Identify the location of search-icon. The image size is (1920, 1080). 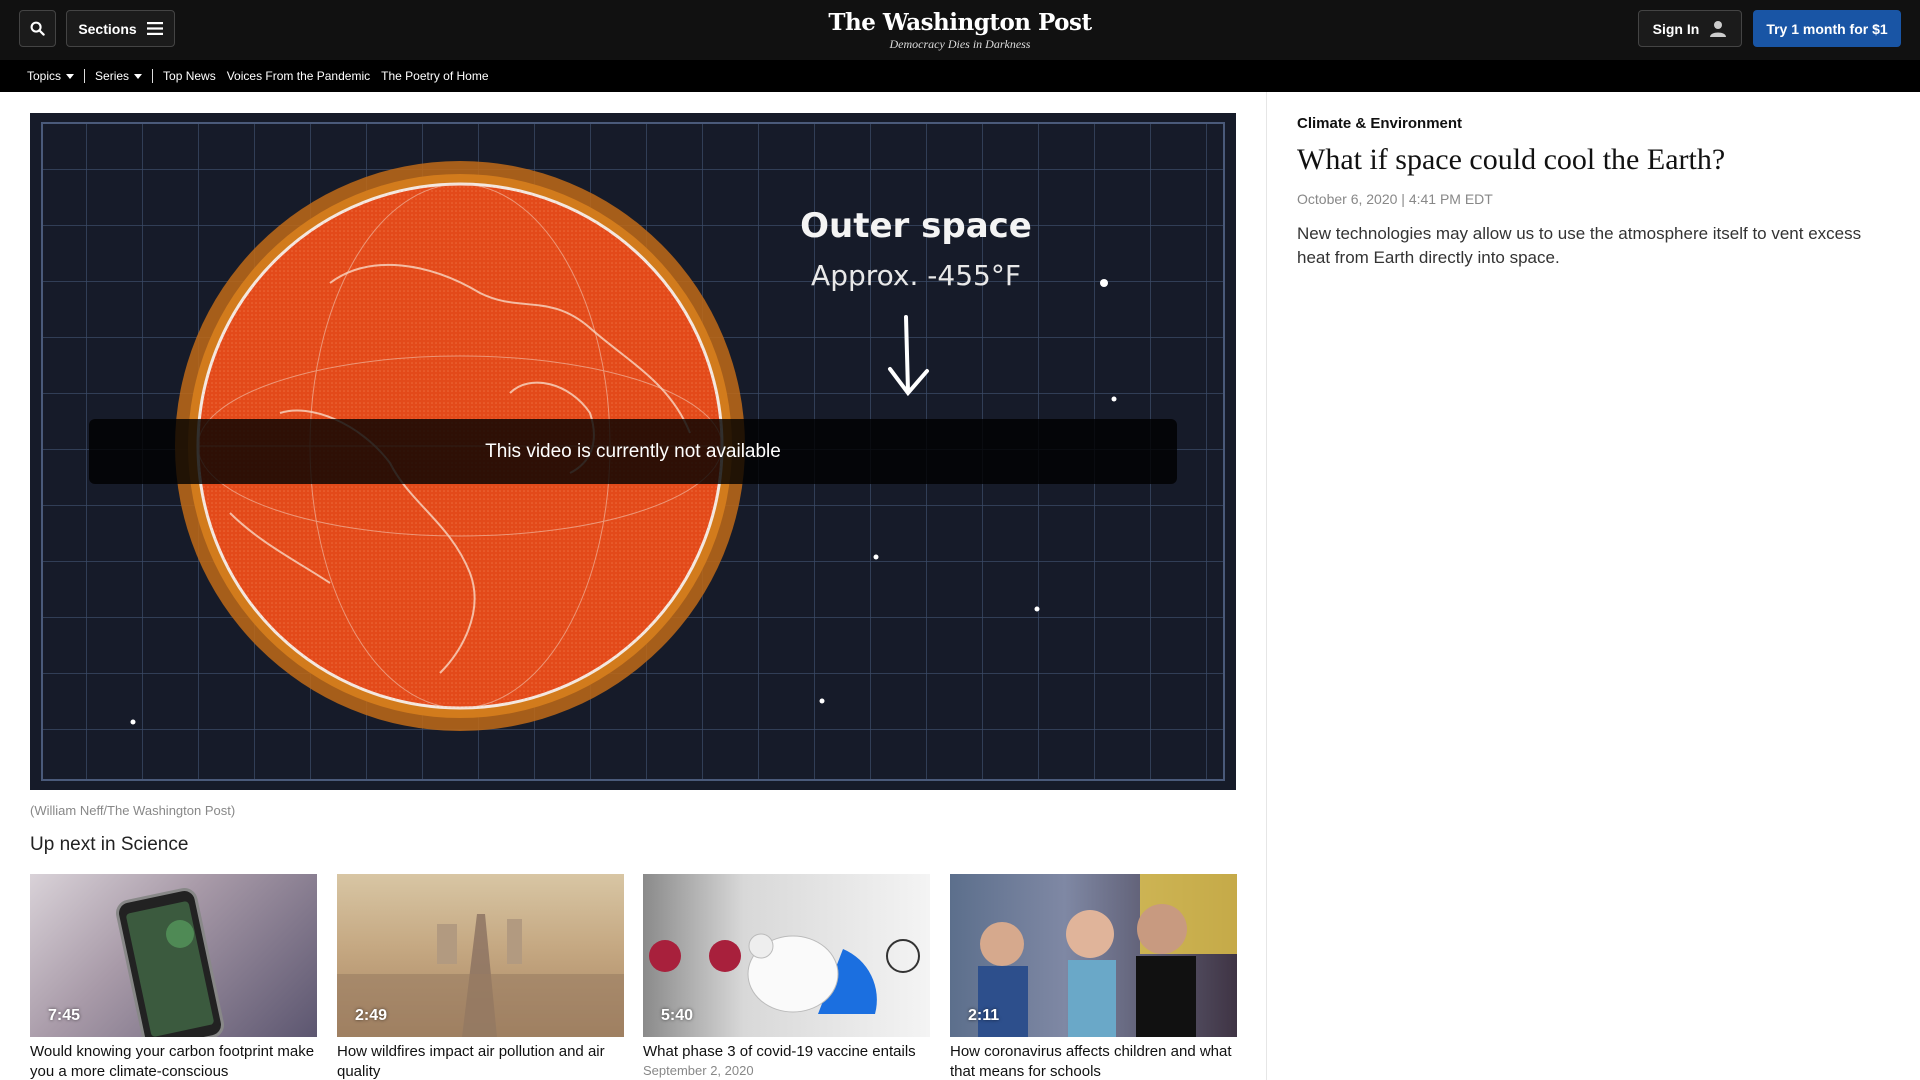
(37, 28).